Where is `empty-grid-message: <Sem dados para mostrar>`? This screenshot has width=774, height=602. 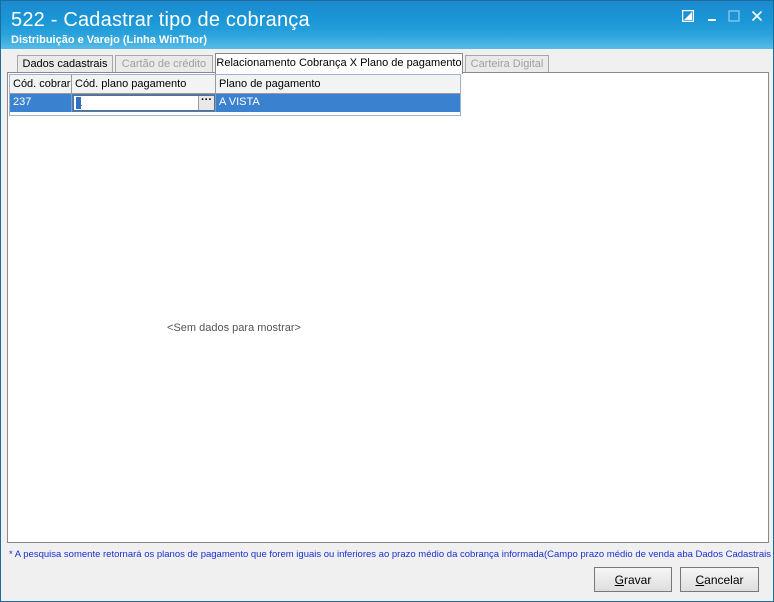
empty-grid-message: <Sem dados para mostrar> is located at coordinates (234, 328).